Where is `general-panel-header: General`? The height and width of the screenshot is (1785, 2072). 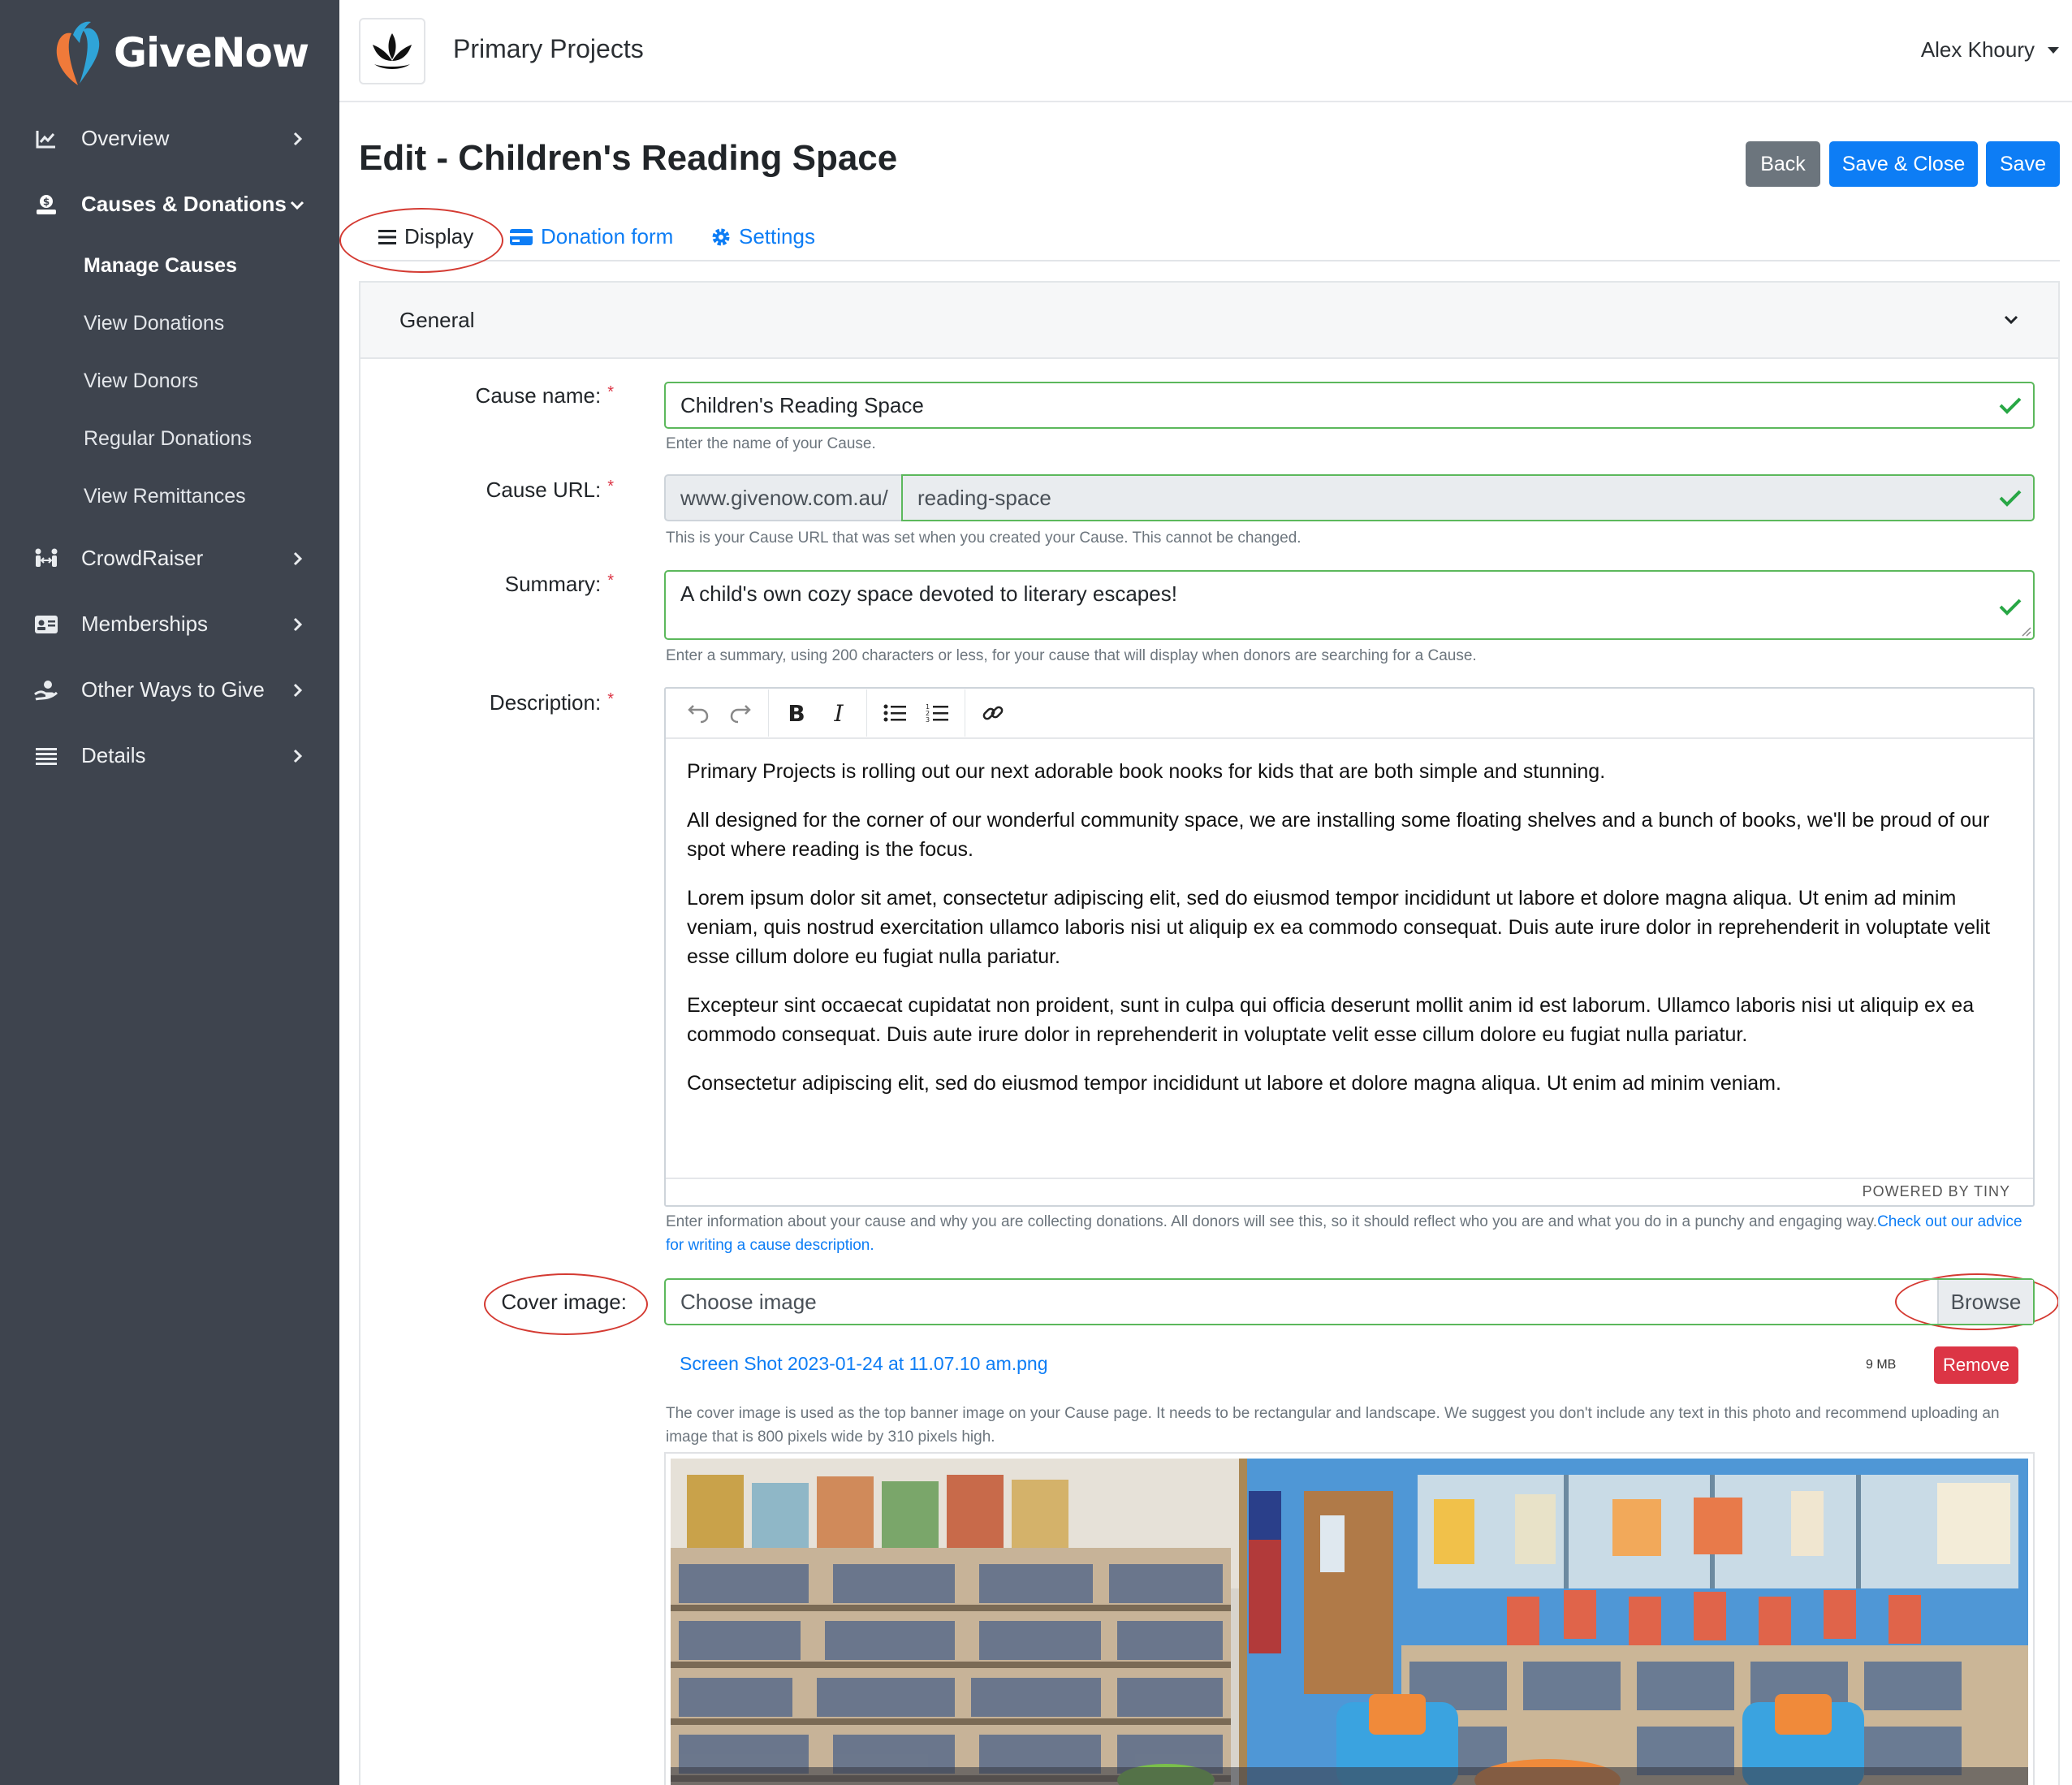 general-panel-header: General is located at coordinates (1209, 321).